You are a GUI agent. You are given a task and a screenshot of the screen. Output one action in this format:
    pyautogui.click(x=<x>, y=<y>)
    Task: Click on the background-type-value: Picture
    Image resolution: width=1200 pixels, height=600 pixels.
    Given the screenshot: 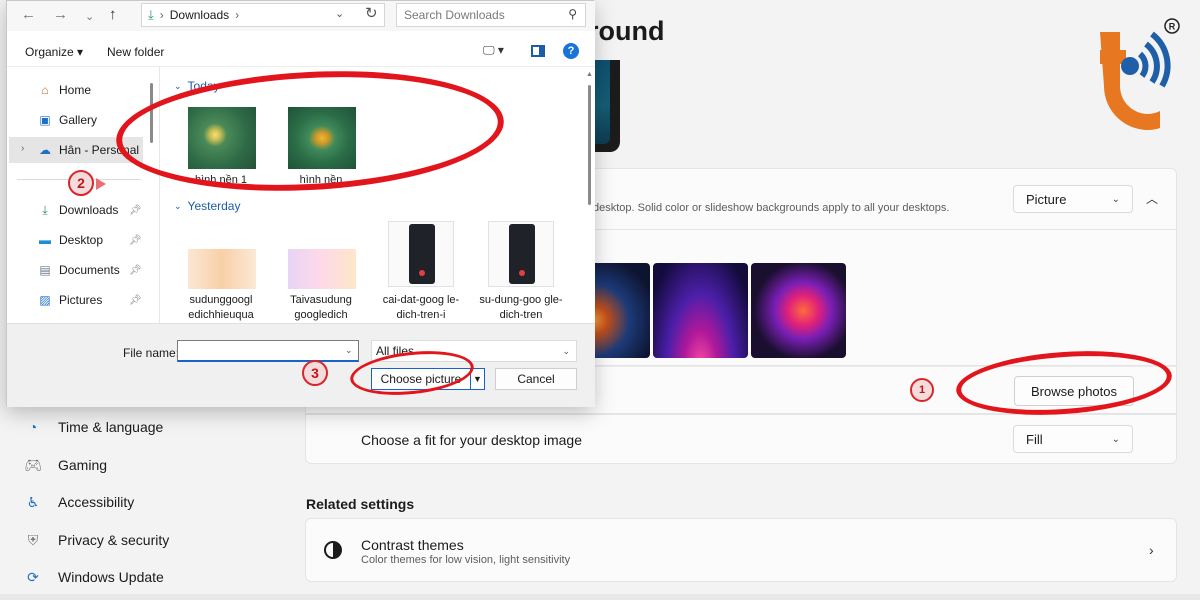 What is the action you would take?
    pyautogui.click(x=1046, y=199)
    